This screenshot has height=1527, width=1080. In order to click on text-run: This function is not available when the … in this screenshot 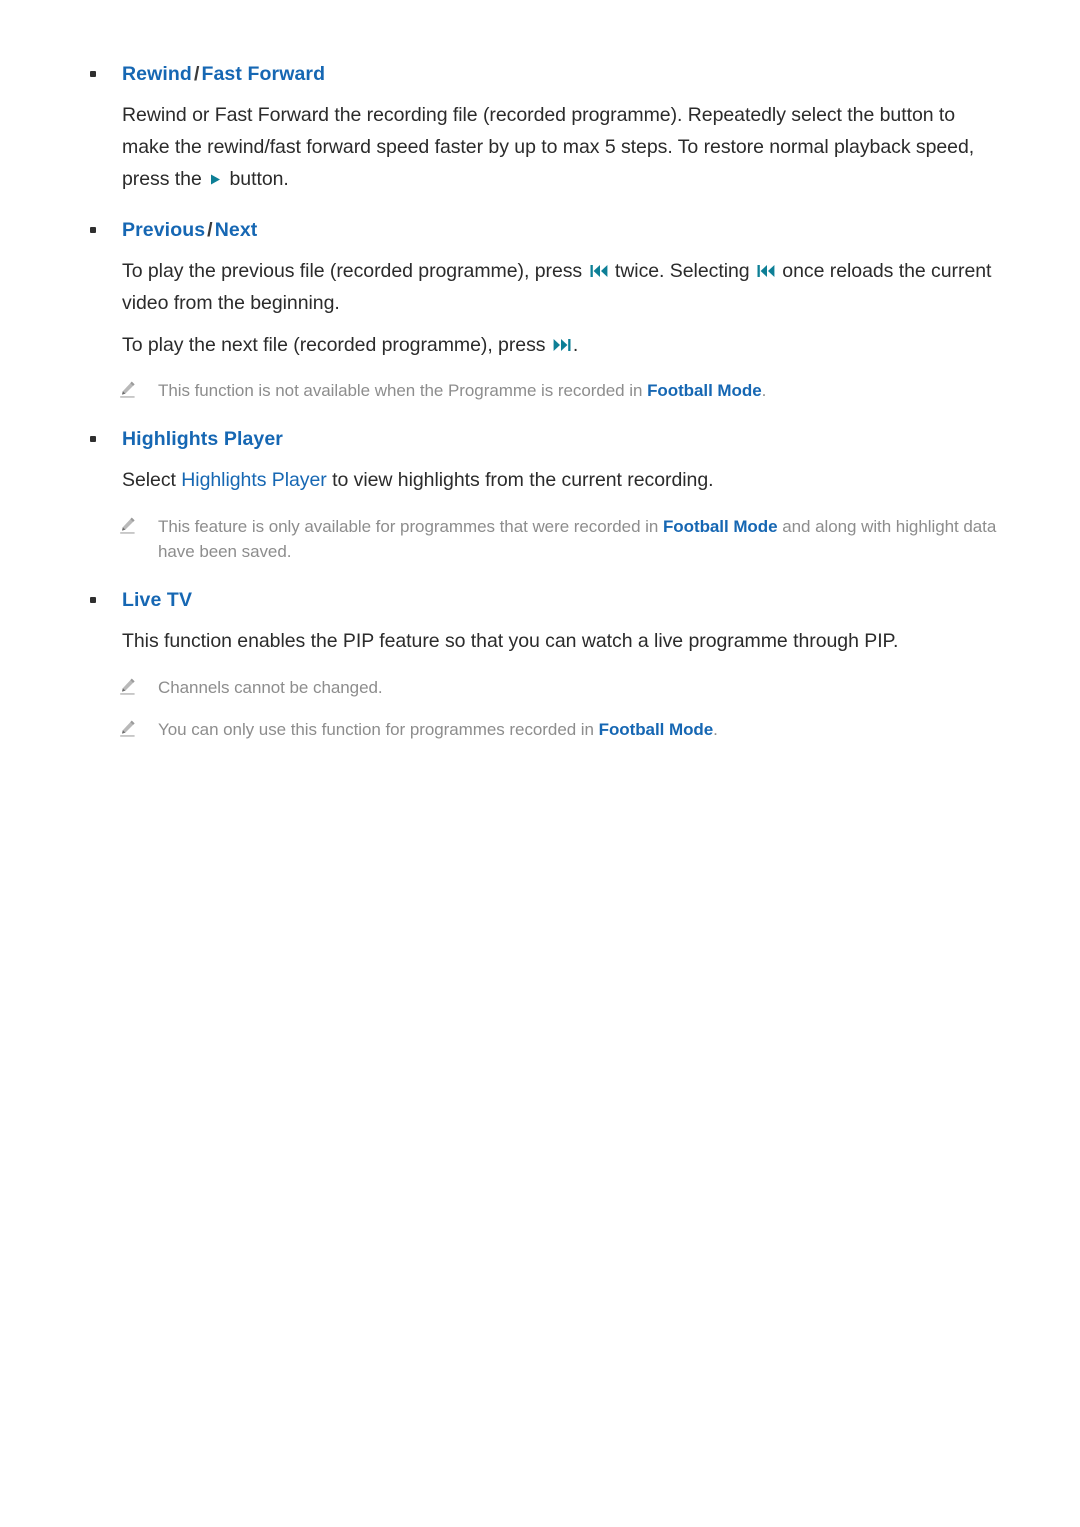, I will do `click(403, 391)`.